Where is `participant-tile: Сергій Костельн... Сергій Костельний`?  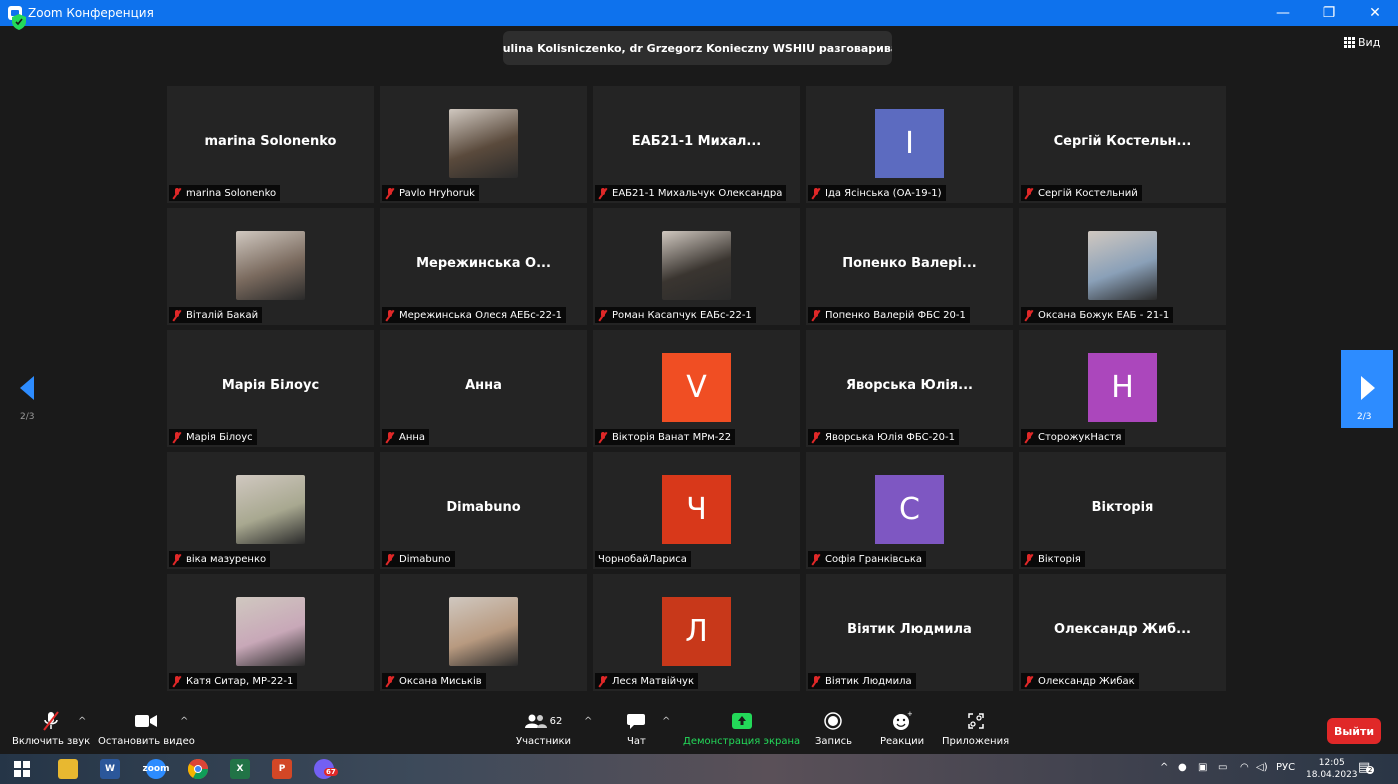
participant-tile: Сергій Костельн... Сергій Костельний is located at coordinates (1122, 144).